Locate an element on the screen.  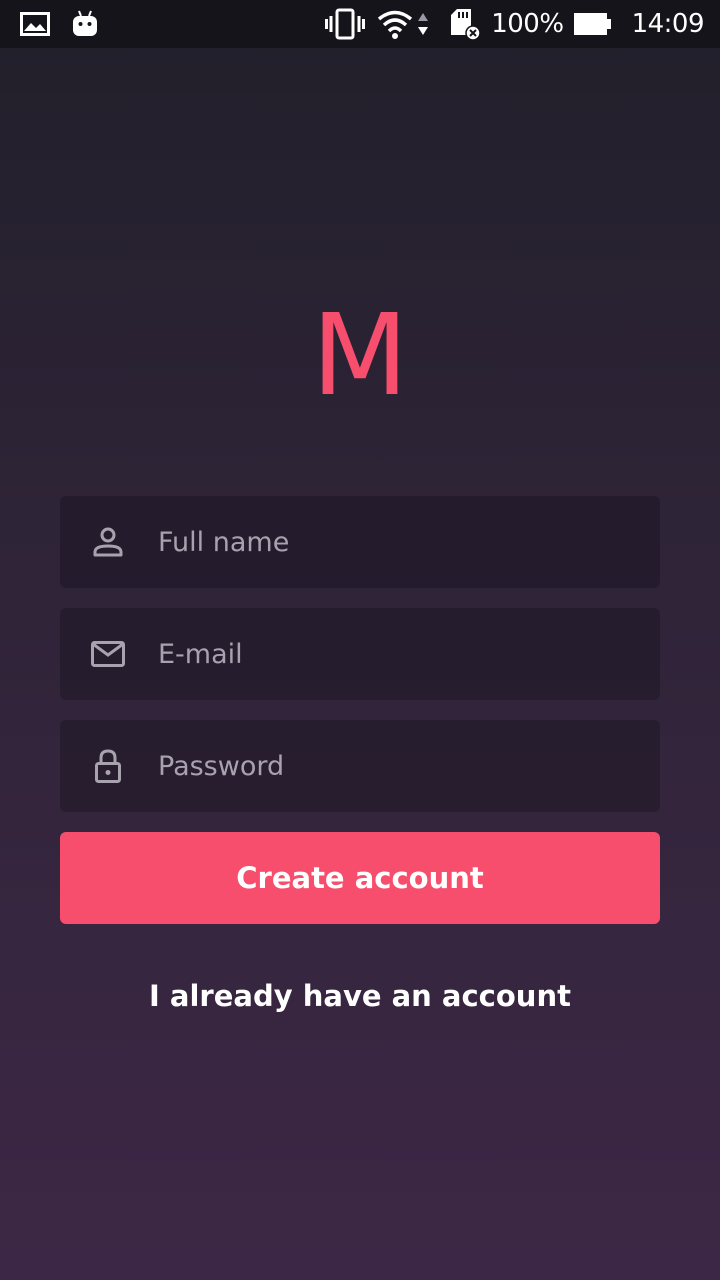
vibrate-icon is located at coordinates (345, 24).